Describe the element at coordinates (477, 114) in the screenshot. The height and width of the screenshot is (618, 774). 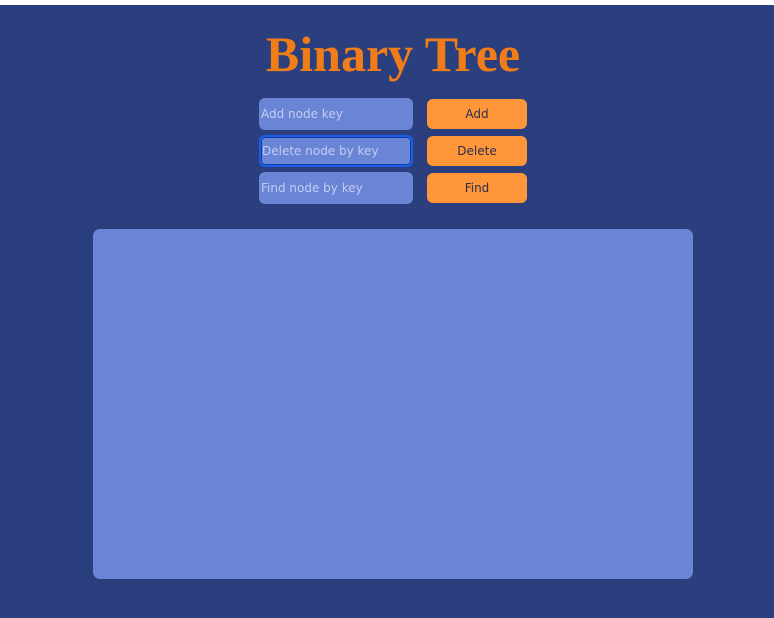
I see `add-button: Add` at that location.